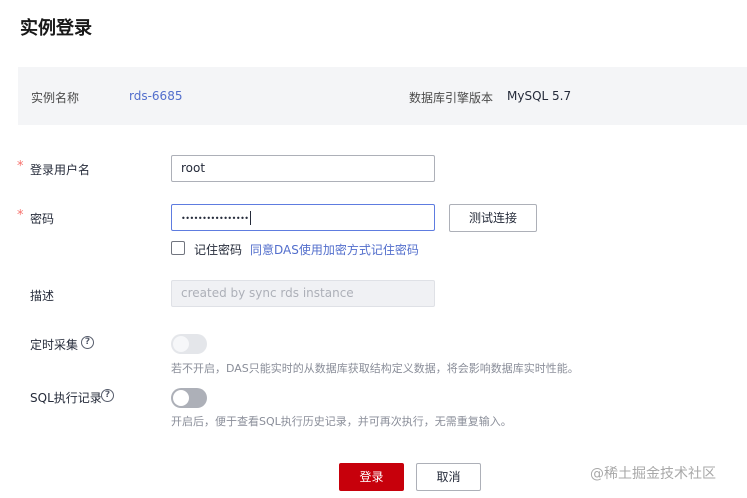 This screenshot has height=498, width=747. What do you see at coordinates (60, 170) in the screenshot?
I see `username-label: 登录用户名` at bounding box center [60, 170].